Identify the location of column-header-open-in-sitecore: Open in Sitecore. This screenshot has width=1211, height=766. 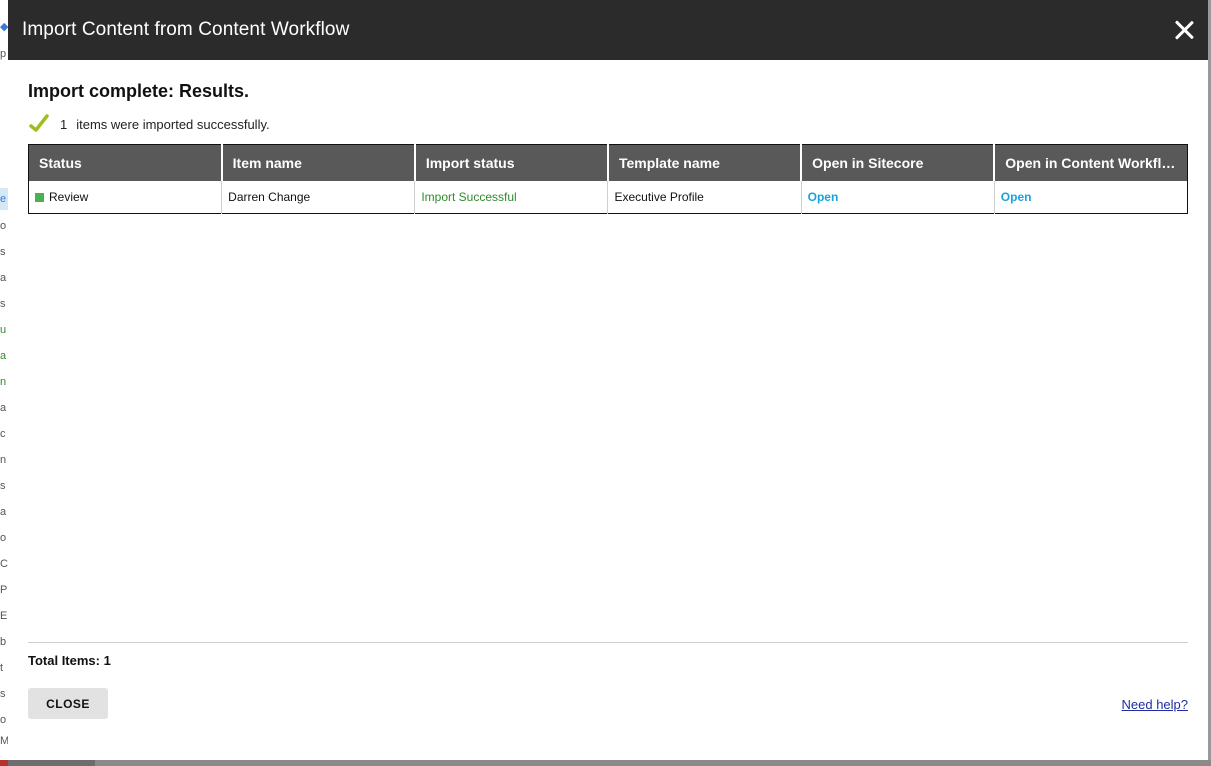
(897, 162).